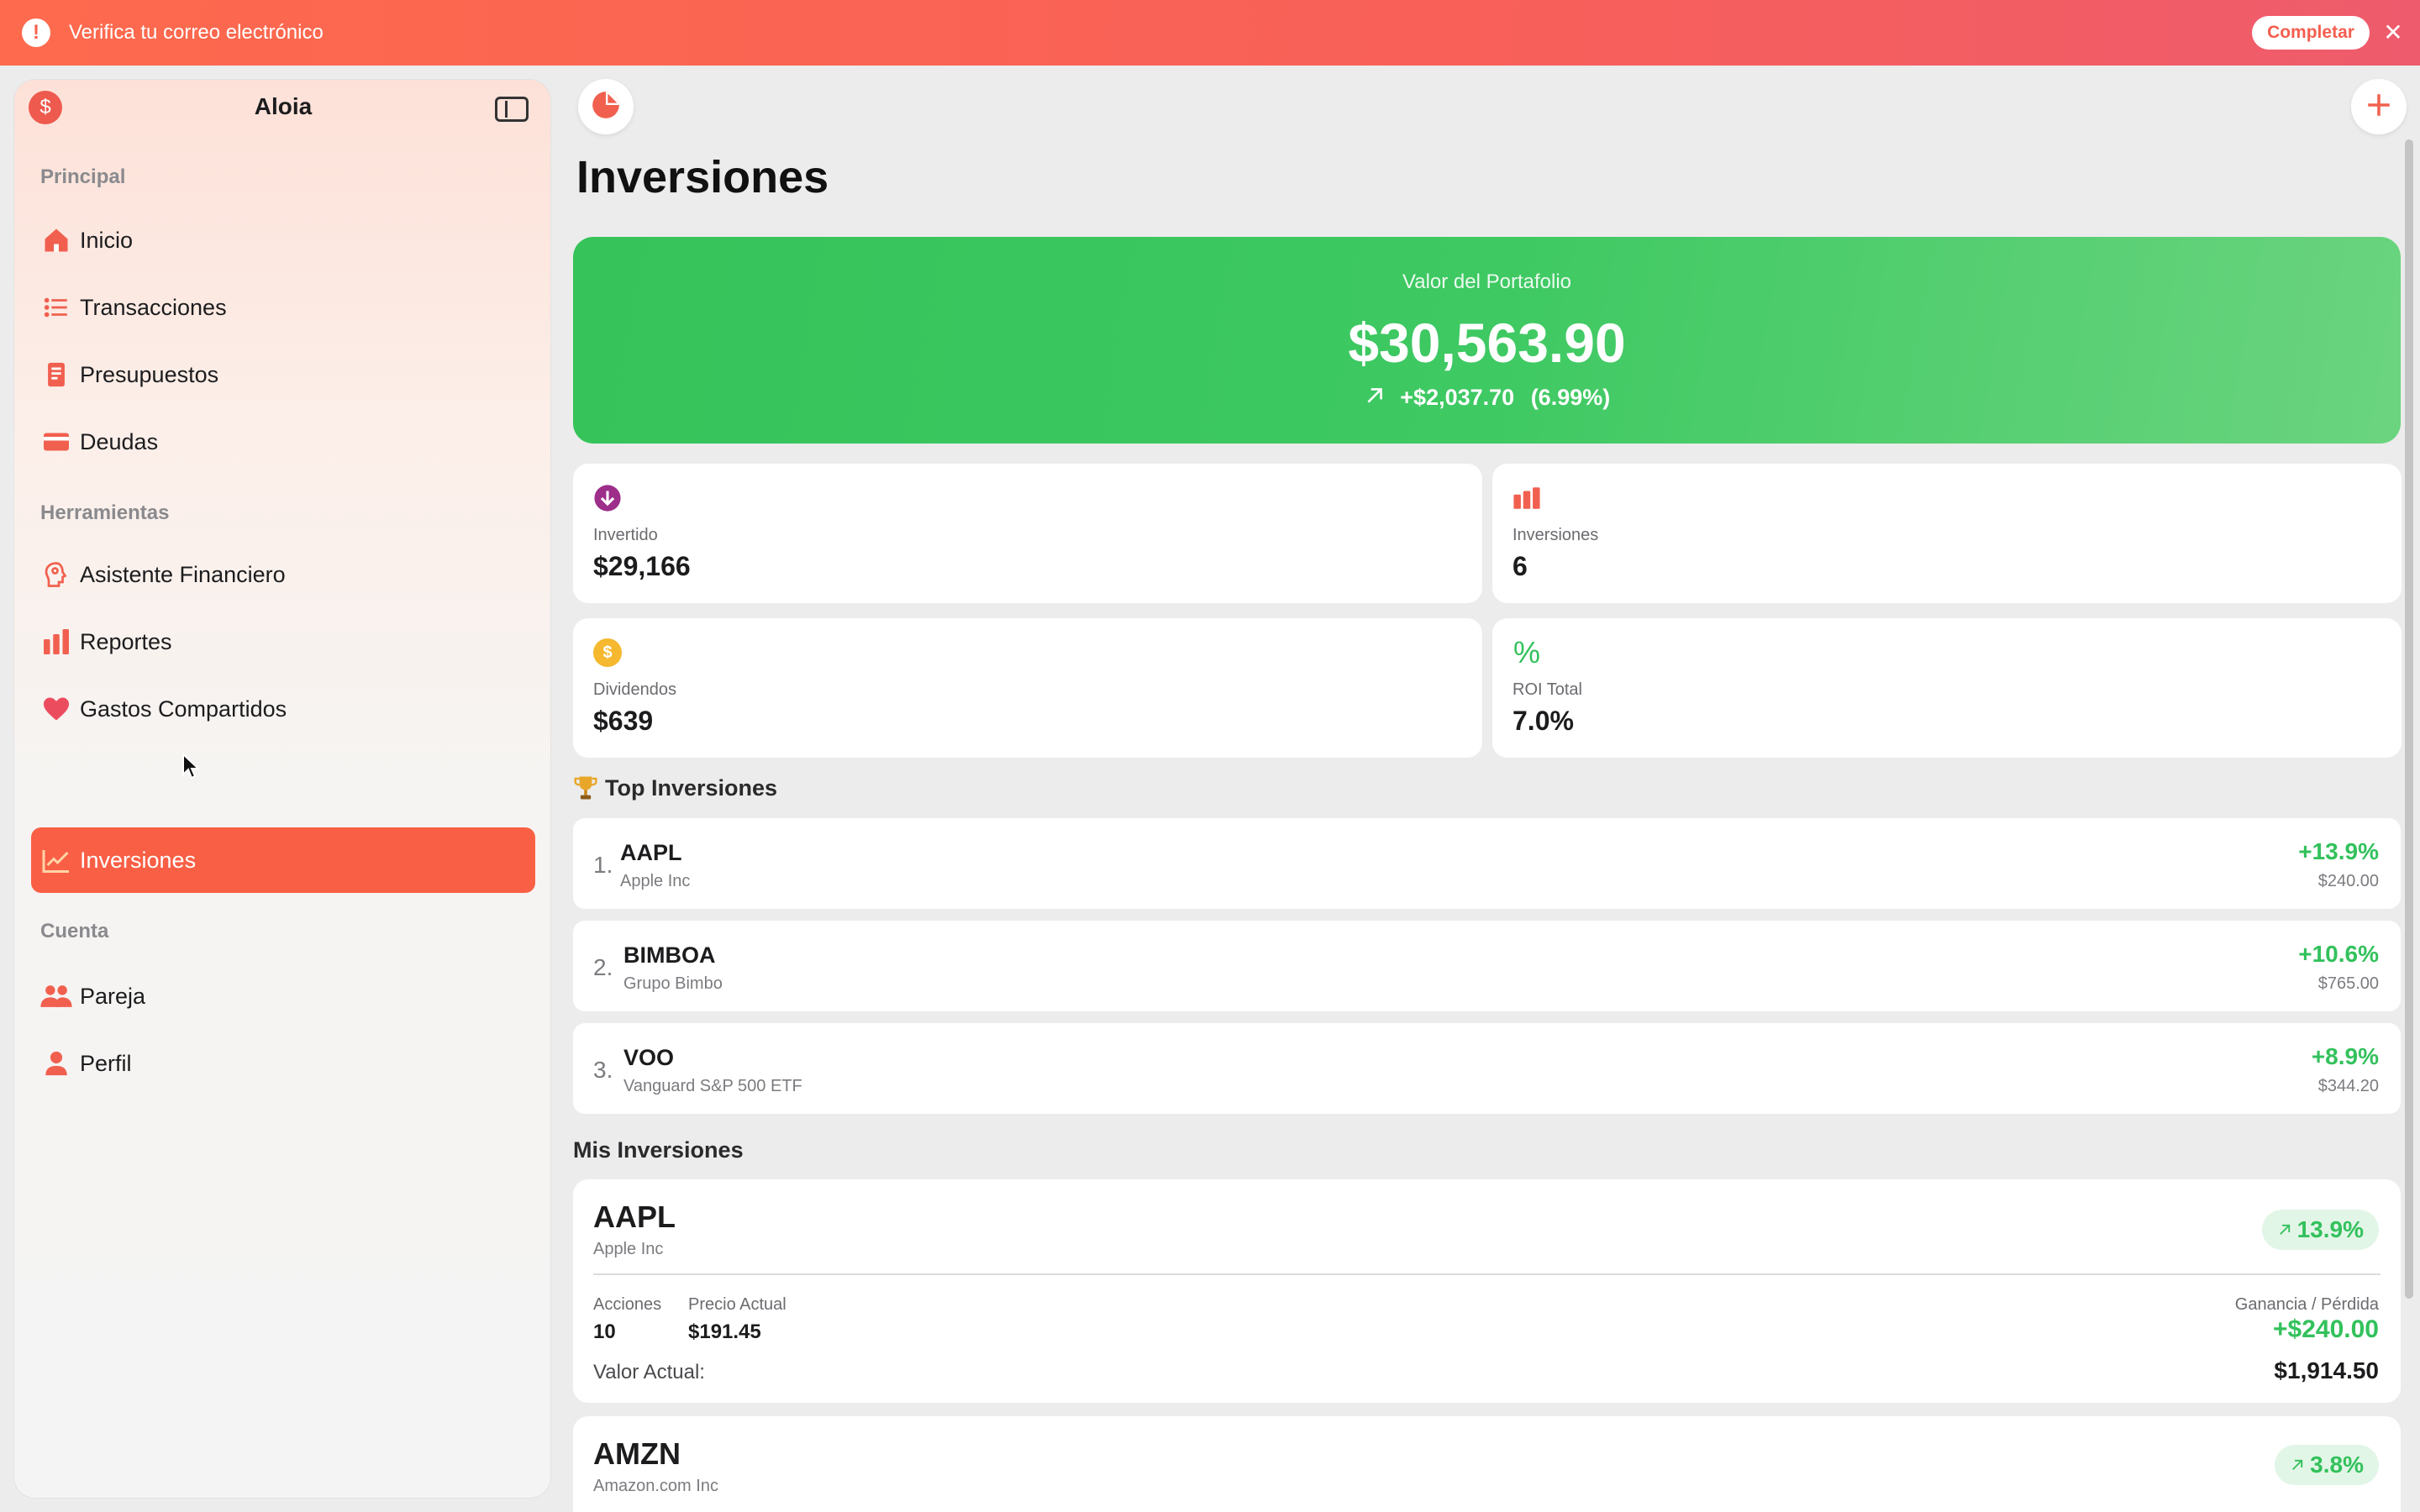 Image resolution: width=2420 pixels, height=1512 pixels. I want to click on scrollbar, so click(2409, 719).